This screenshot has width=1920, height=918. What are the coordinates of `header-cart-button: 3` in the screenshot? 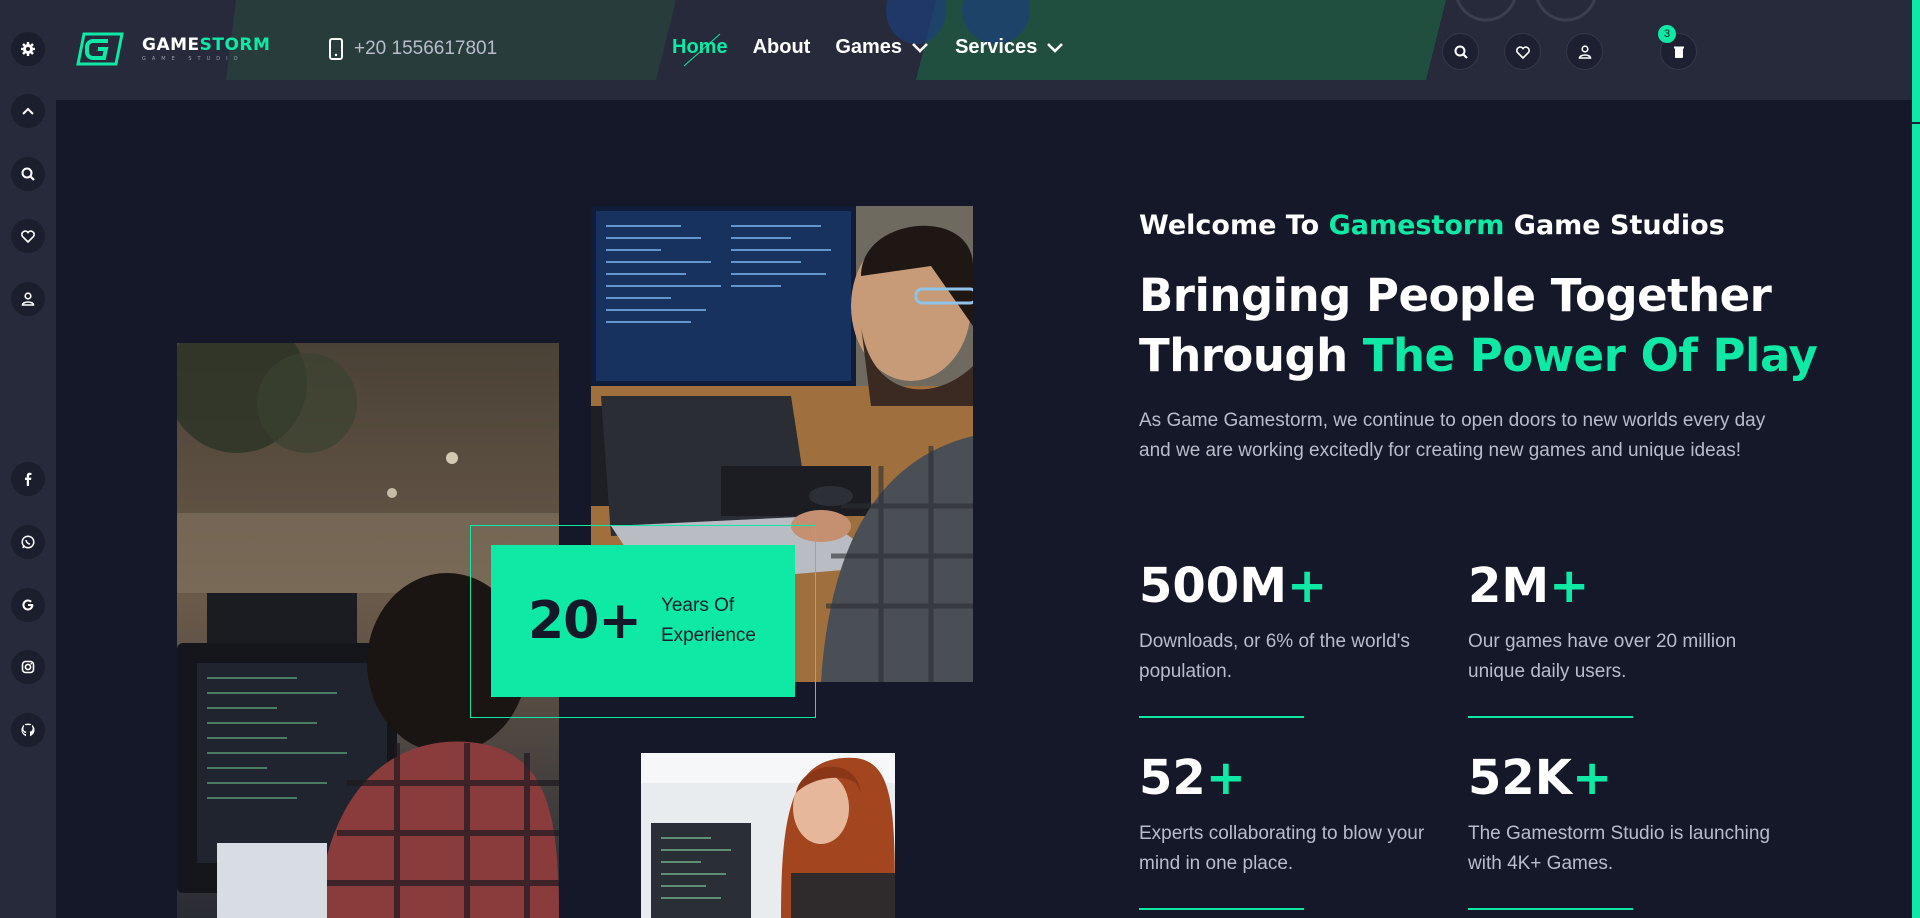 It's located at (1677, 47).